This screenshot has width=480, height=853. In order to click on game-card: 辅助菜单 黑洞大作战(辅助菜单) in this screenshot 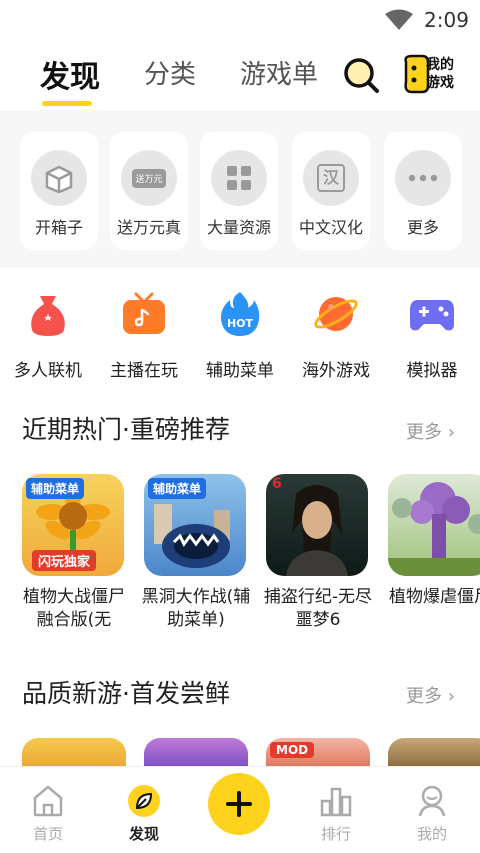, I will do `click(196, 554)`.